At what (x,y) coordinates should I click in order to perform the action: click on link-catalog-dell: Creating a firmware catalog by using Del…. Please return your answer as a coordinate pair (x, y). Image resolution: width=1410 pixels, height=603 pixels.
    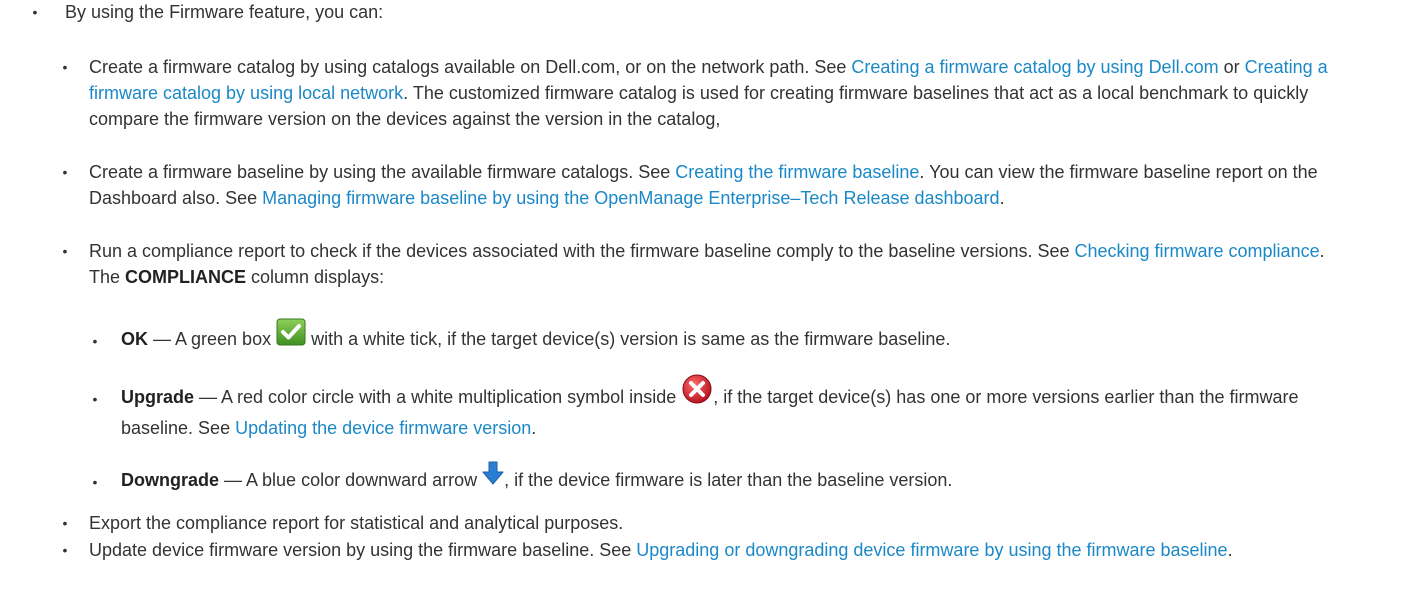
    Looking at the image, I should click on (1034, 67).